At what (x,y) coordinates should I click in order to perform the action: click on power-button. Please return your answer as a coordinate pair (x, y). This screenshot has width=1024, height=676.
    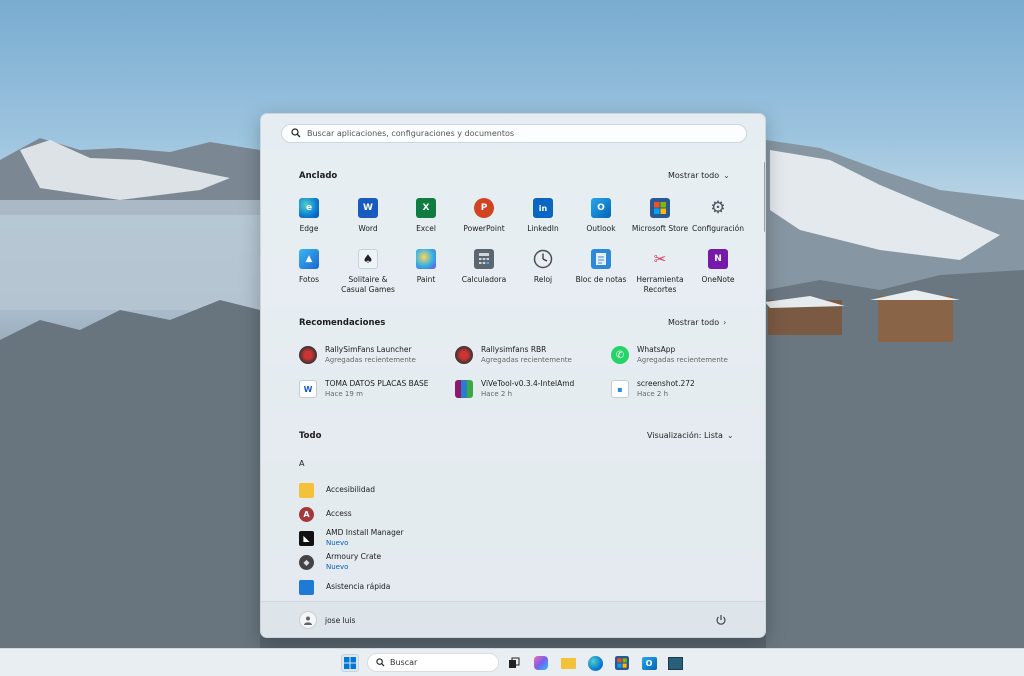
    Looking at the image, I should click on (721, 621).